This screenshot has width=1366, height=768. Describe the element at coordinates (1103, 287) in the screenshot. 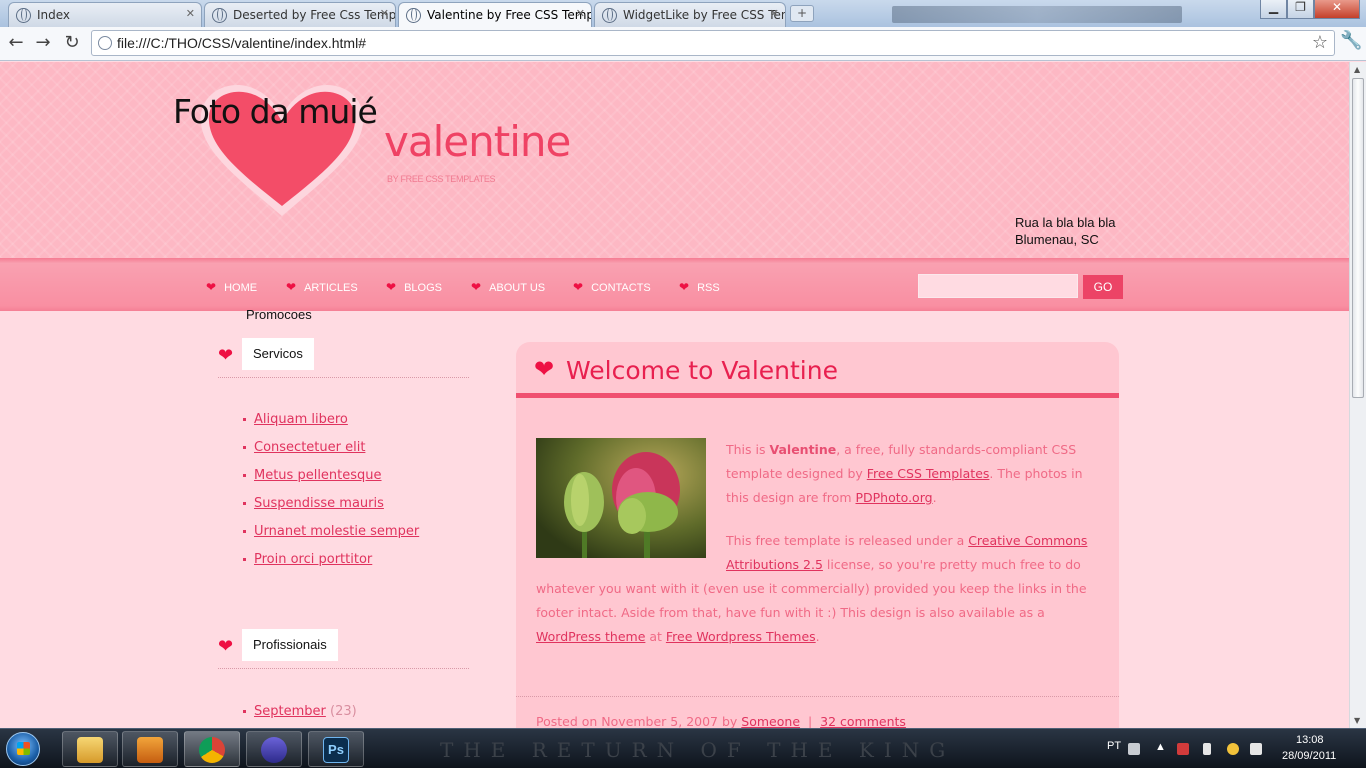

I see `search-go-button: GO` at that location.